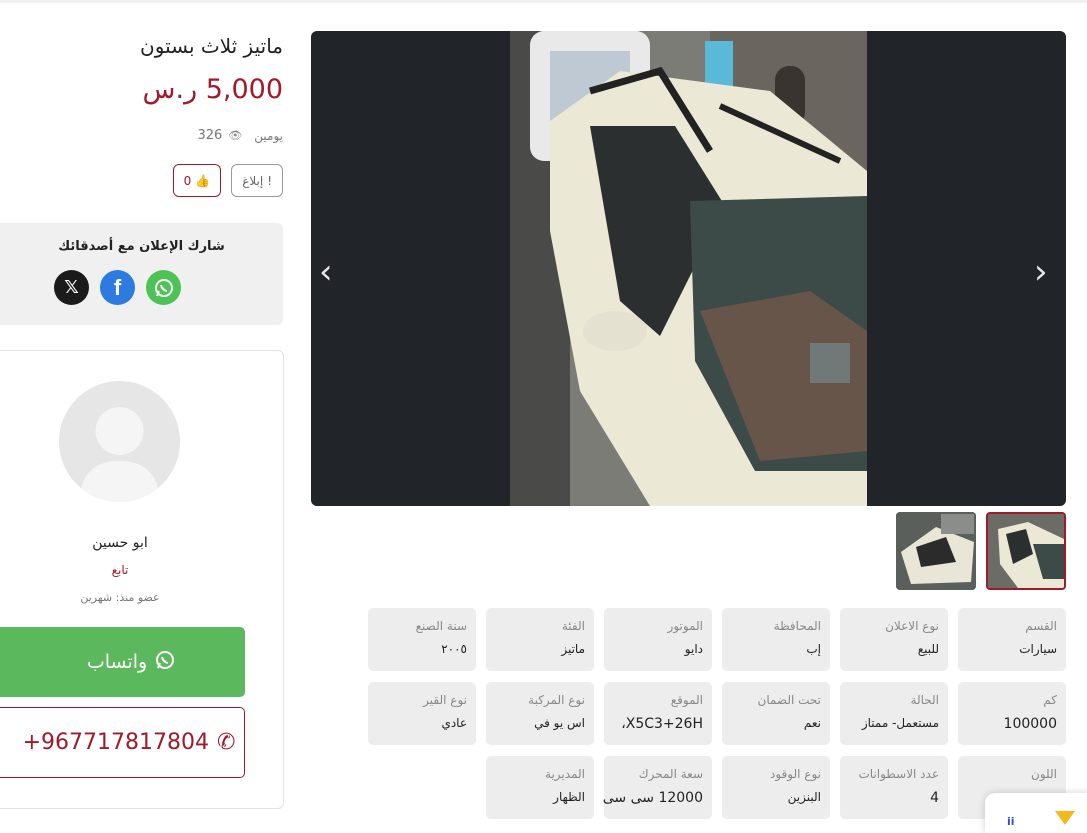 The height and width of the screenshot is (833, 1087). I want to click on spec-label: الموقع, so click(686, 700).